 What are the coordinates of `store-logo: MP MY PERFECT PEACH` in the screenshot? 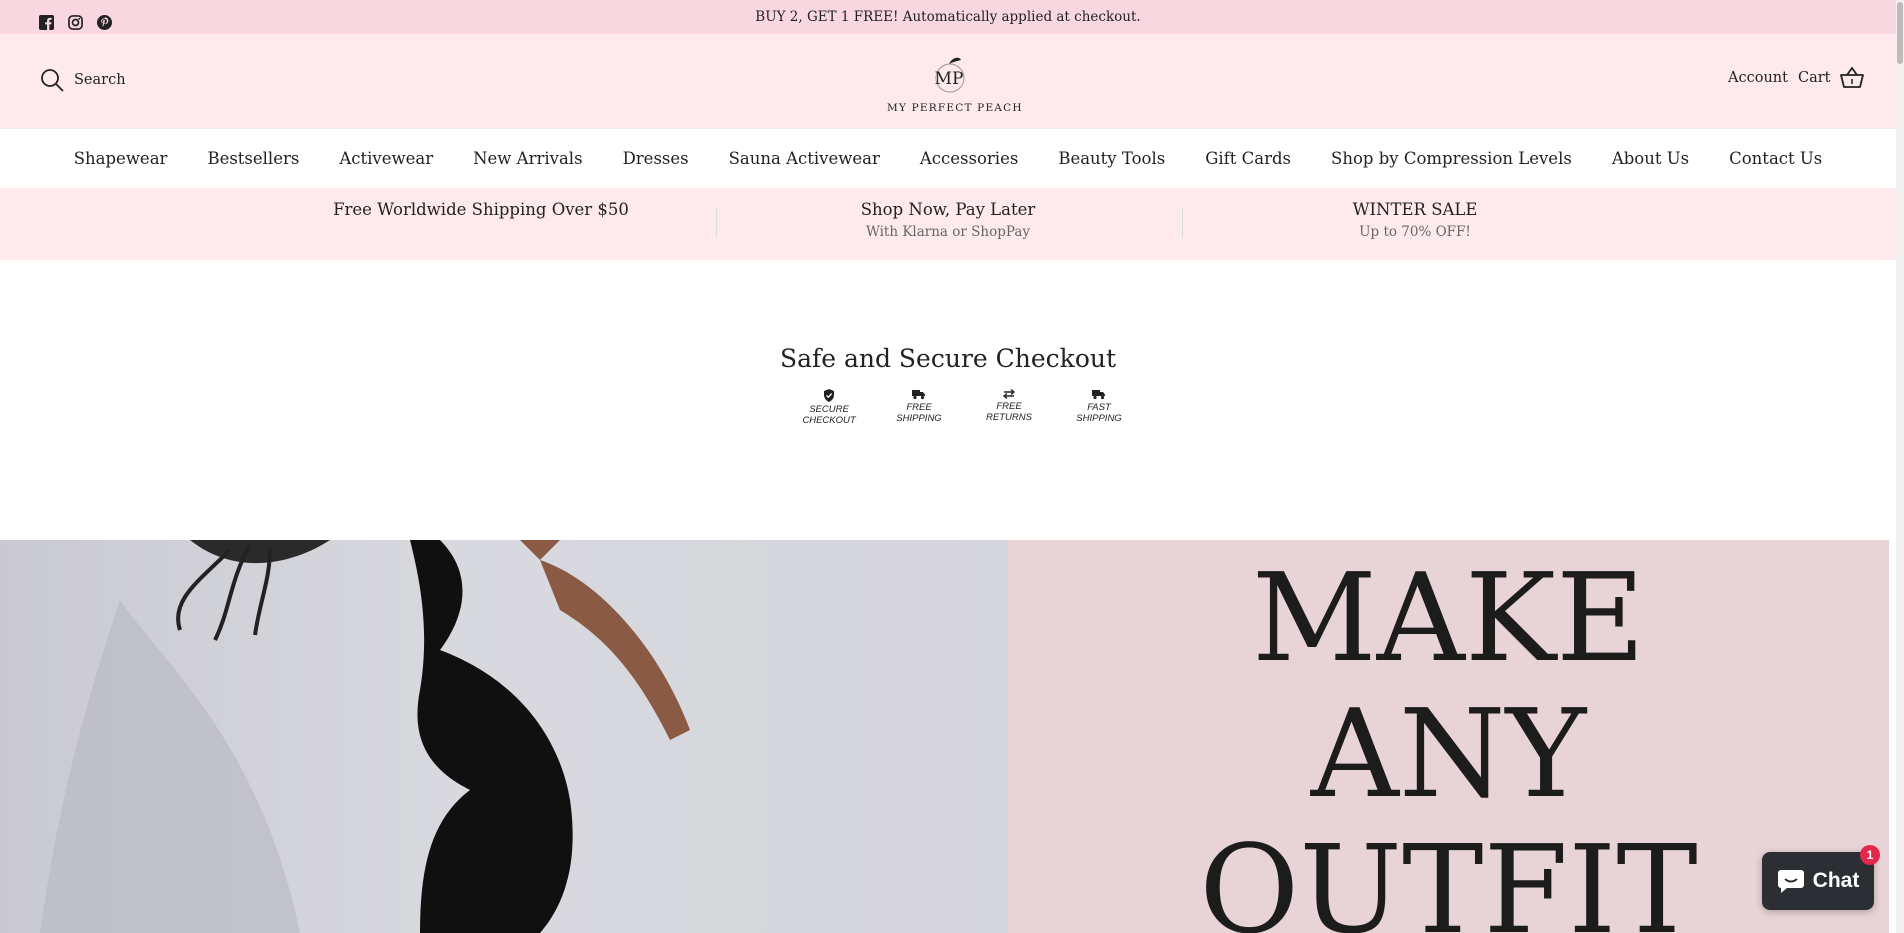 It's located at (955, 83).